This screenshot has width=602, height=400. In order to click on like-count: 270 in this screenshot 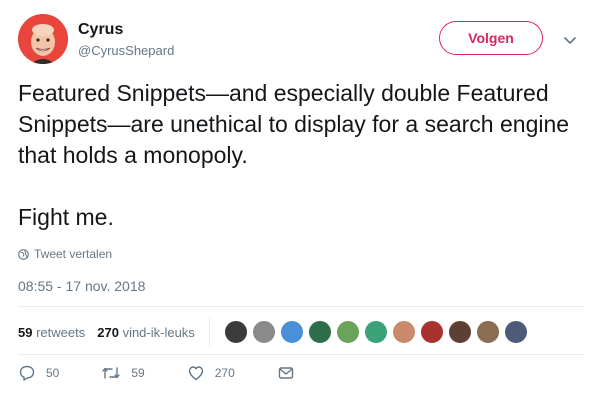, I will do `click(224, 373)`.